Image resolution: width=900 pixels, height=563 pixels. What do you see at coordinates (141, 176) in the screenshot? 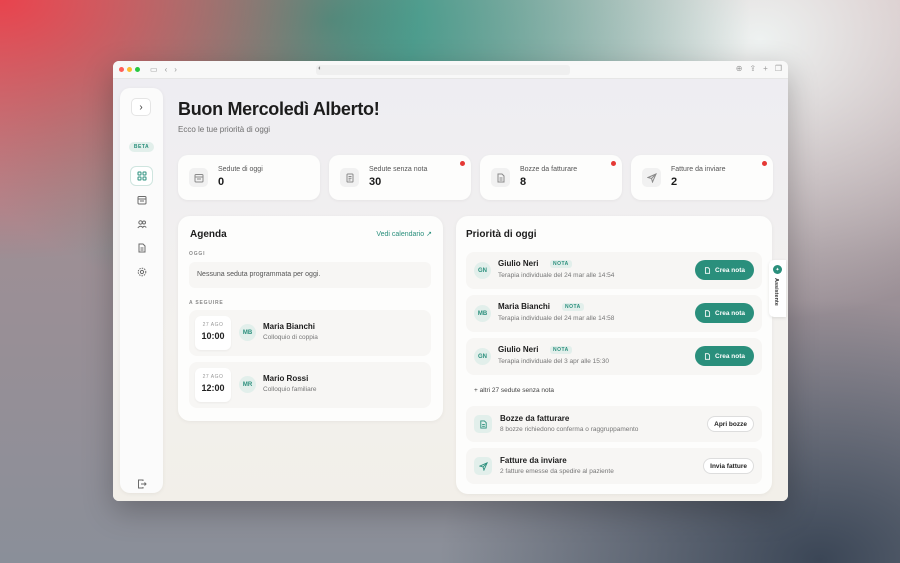
I see `sidebar-item-dashboard` at bounding box center [141, 176].